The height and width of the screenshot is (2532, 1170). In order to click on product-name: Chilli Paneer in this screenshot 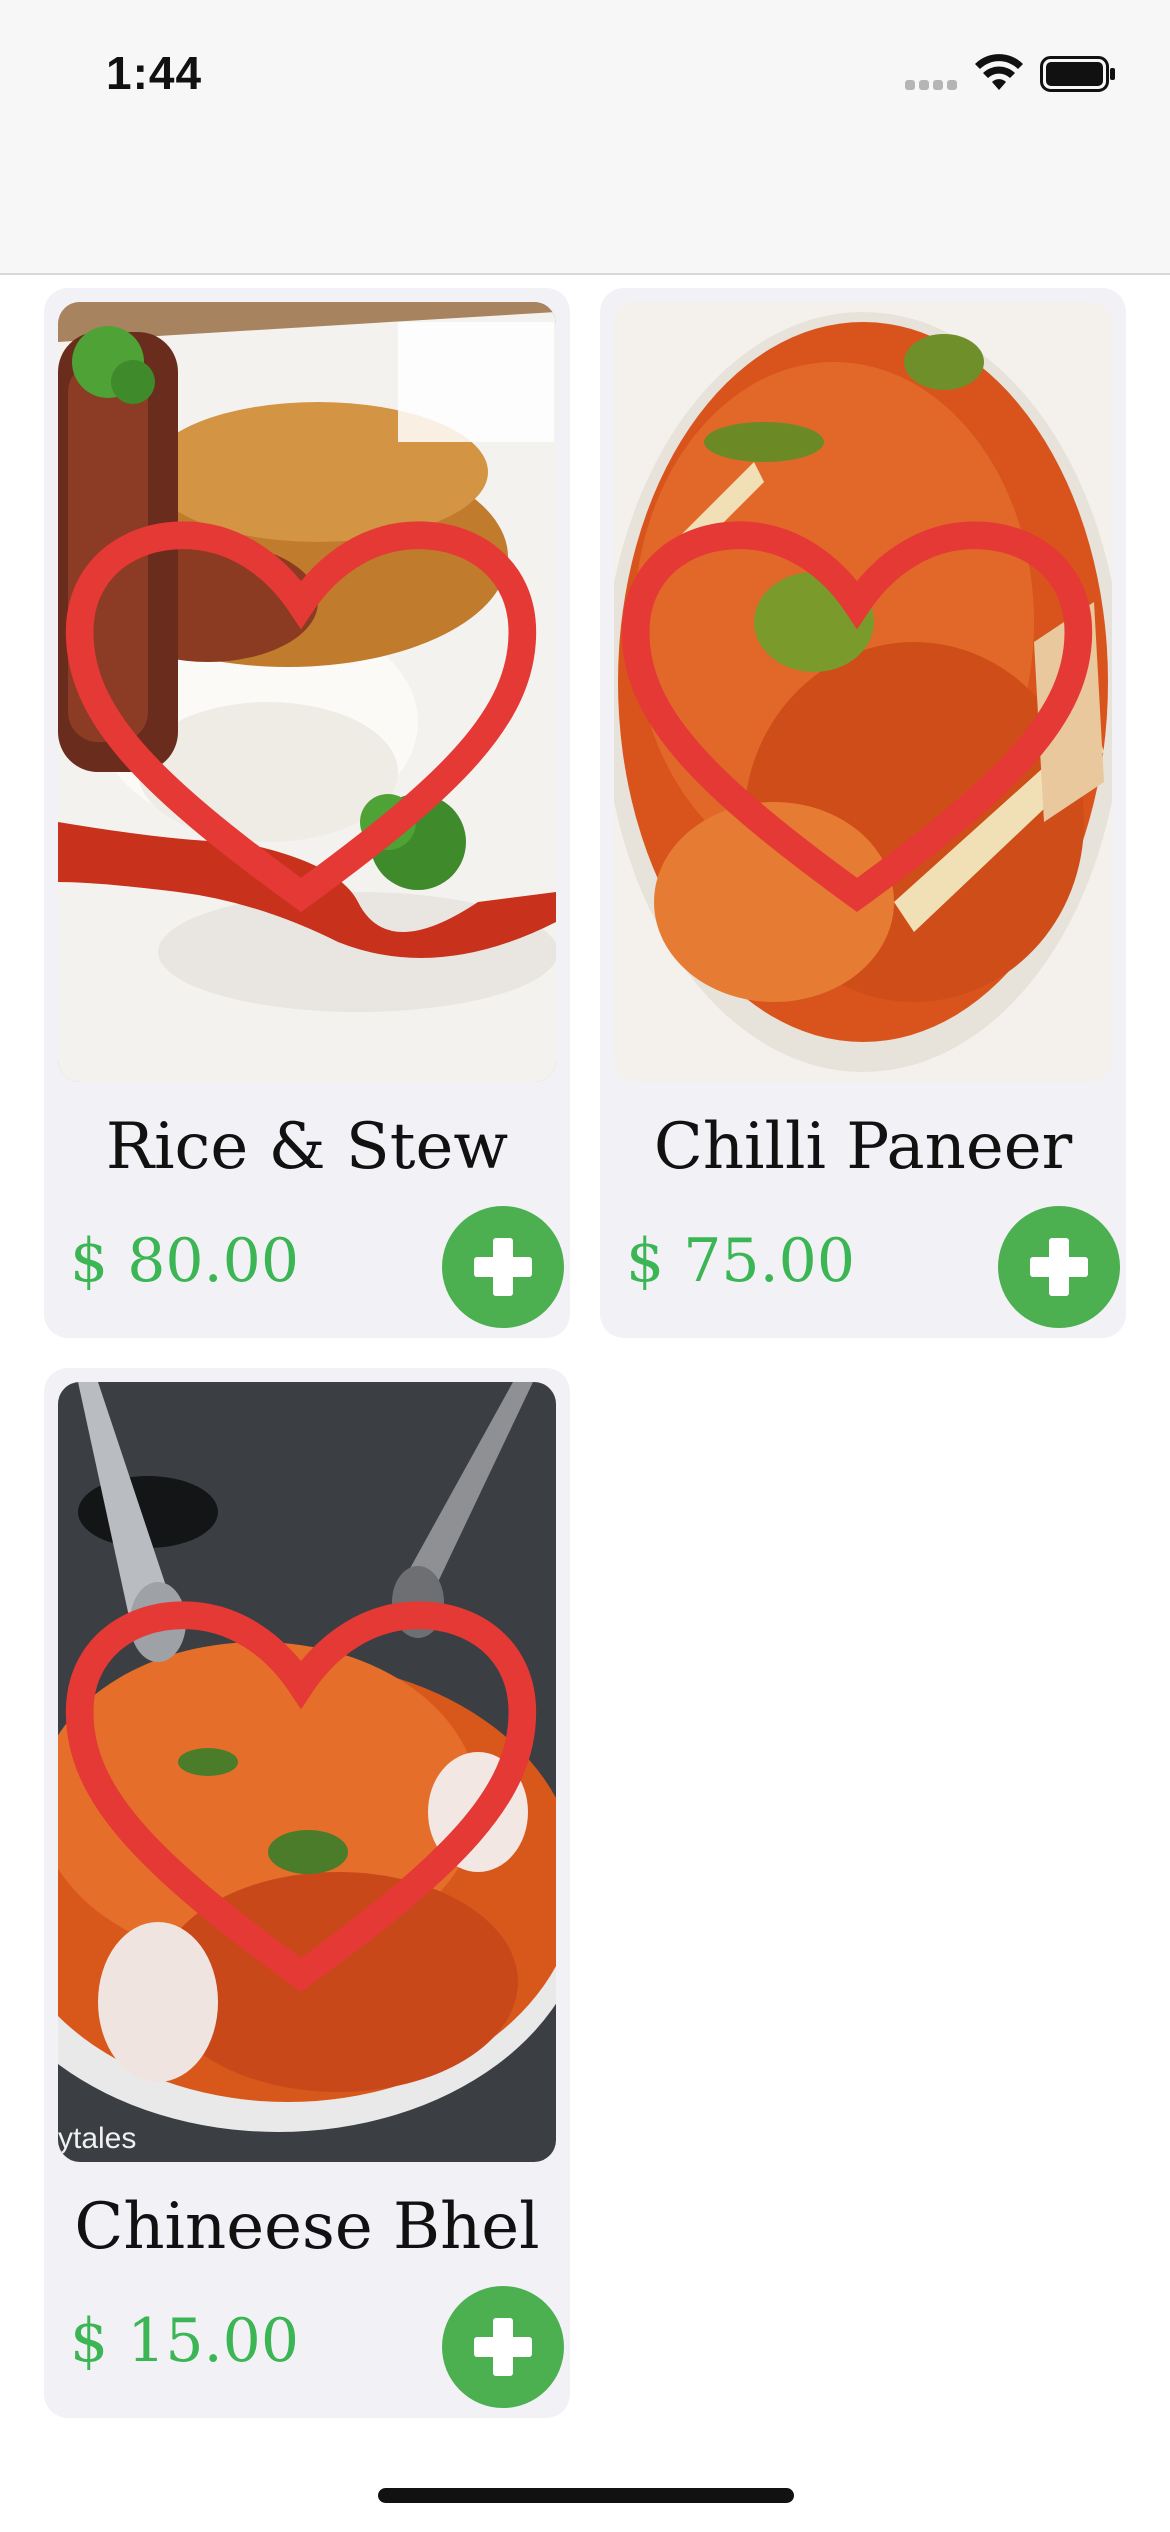, I will do `click(863, 1147)`.